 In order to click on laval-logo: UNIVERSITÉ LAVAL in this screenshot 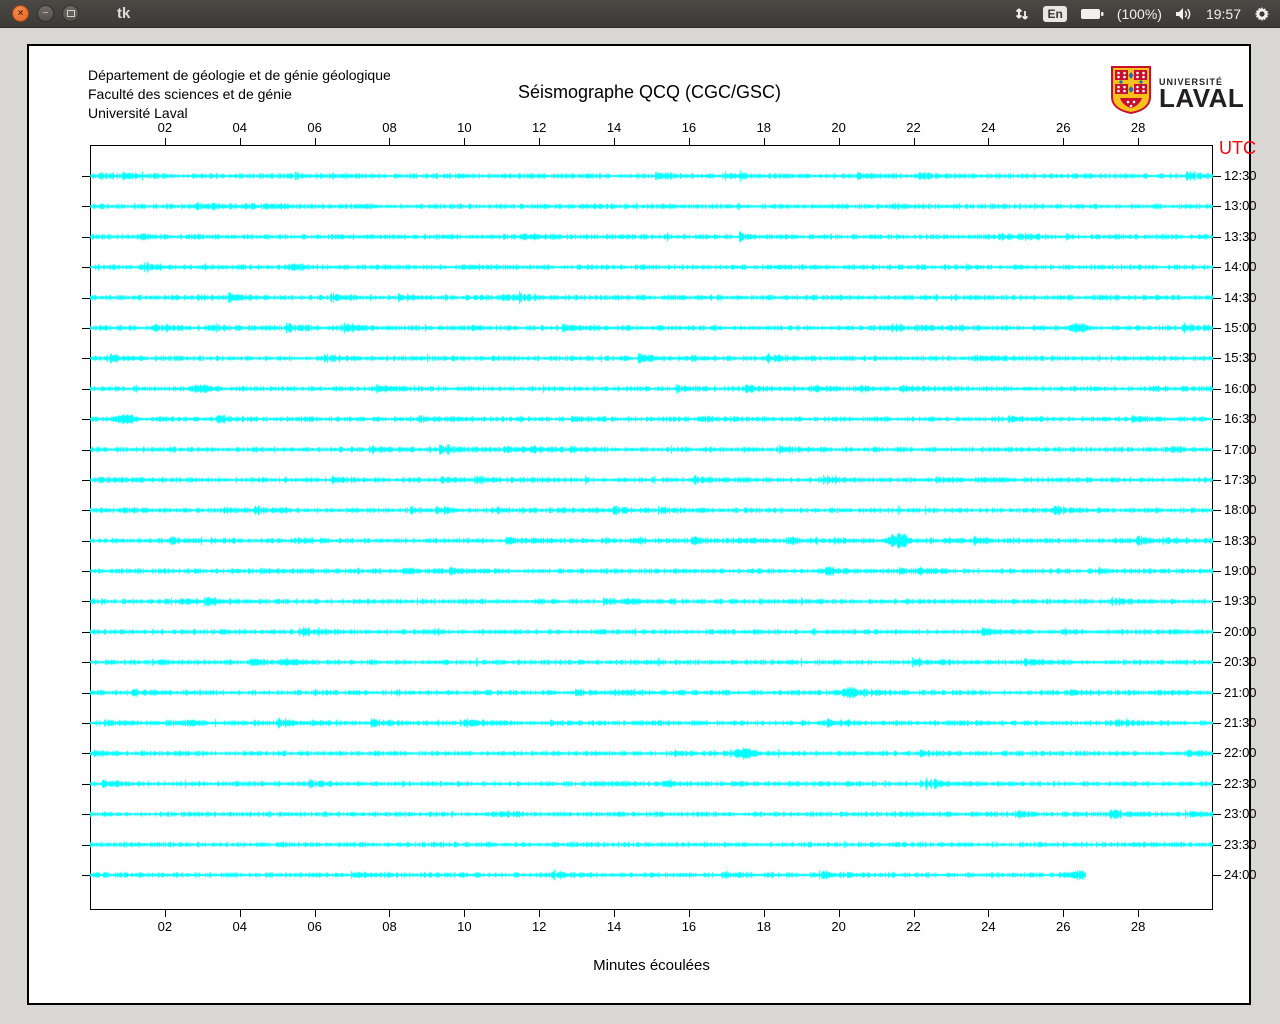, I will do `click(1177, 92)`.